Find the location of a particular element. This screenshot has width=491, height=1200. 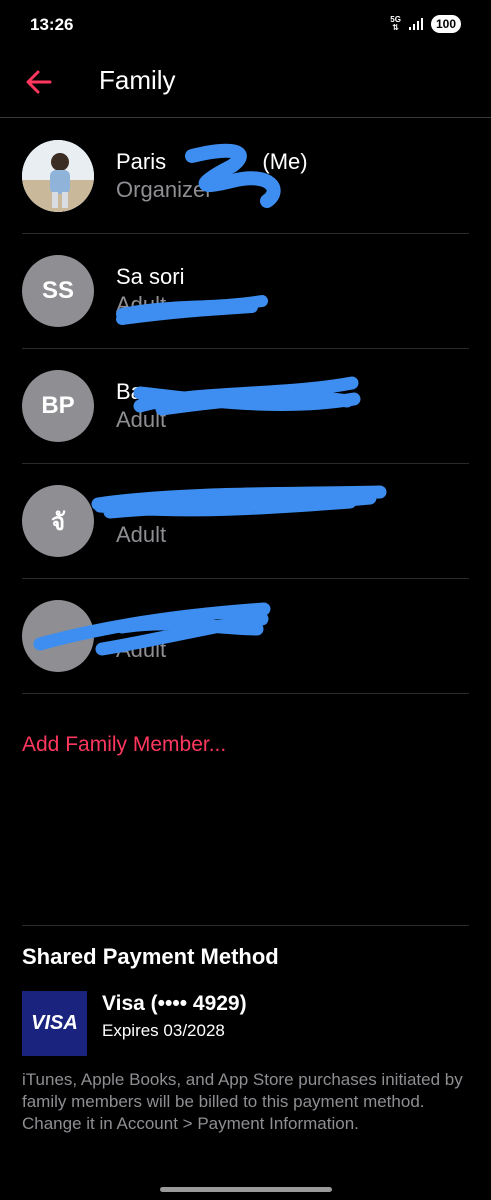

member-name: Paris (Me) is located at coordinates (212, 162).